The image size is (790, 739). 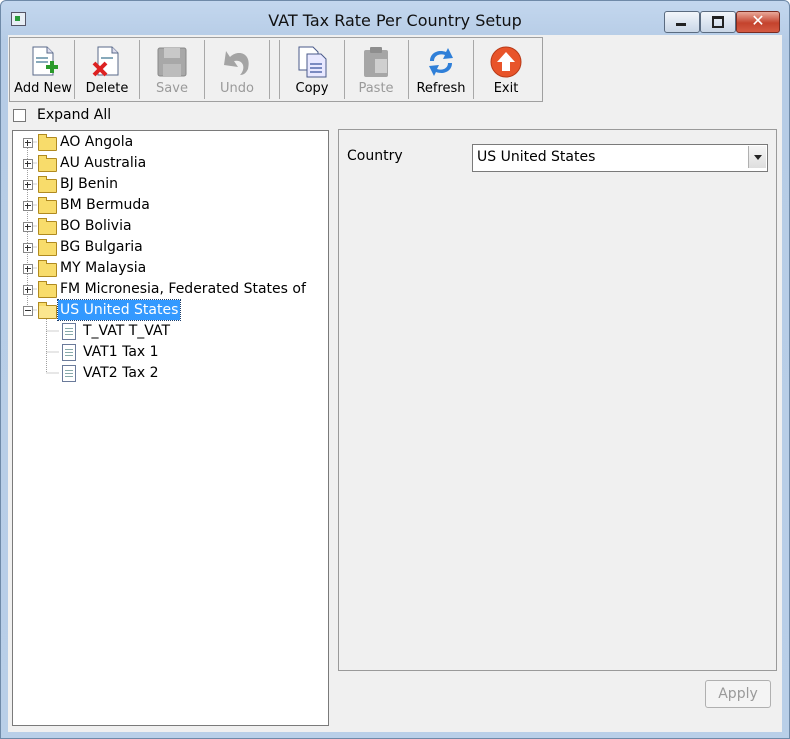 I want to click on tree-node-bulgaria: BG Bulgaria, so click(x=168, y=247).